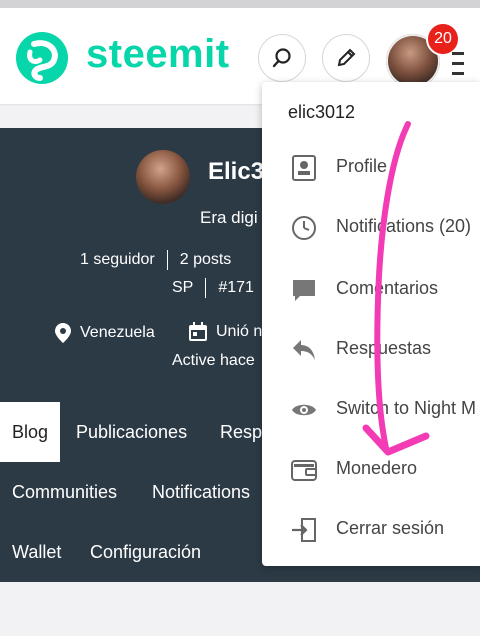 The width and height of the screenshot is (480, 636). I want to click on profile-about: Era digi, so click(229, 217).